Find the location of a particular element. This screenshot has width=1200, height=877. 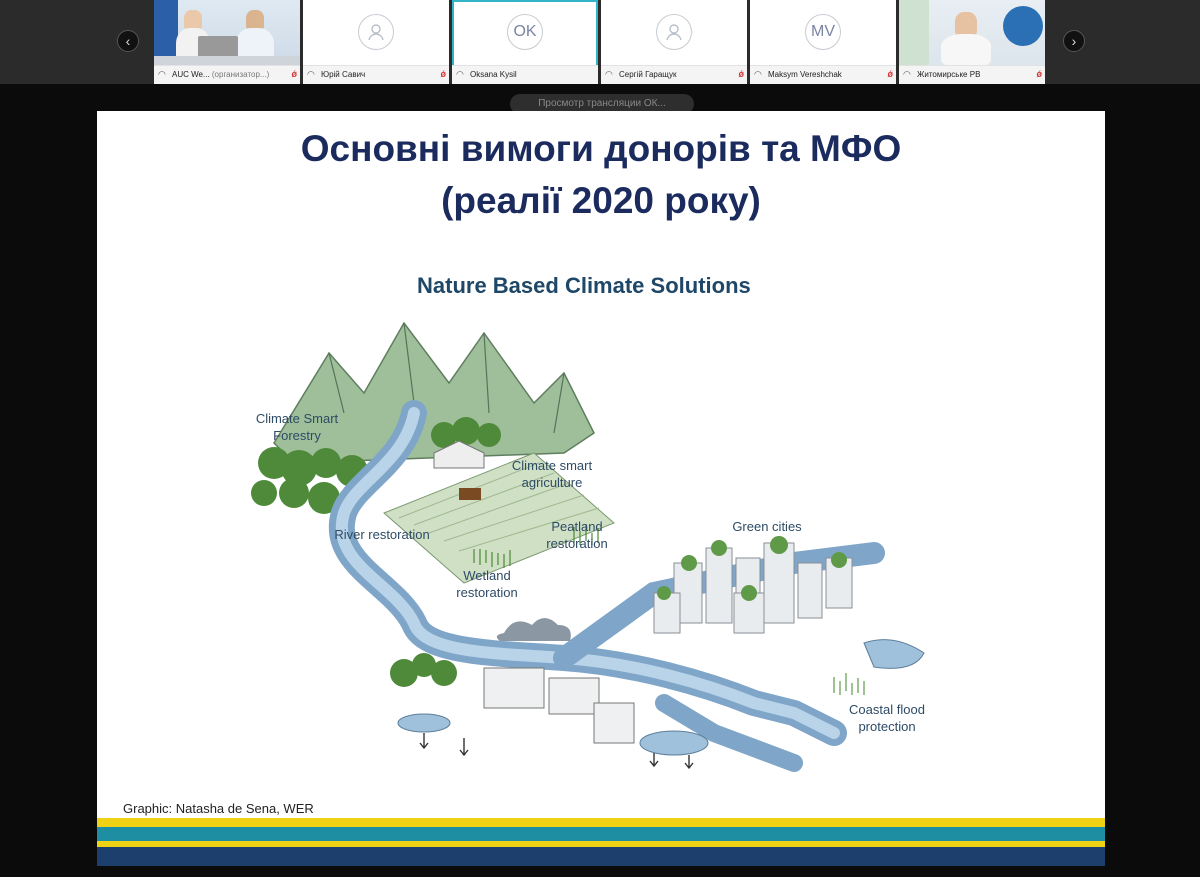

logo-decoration is located at coordinates (1023, 26).